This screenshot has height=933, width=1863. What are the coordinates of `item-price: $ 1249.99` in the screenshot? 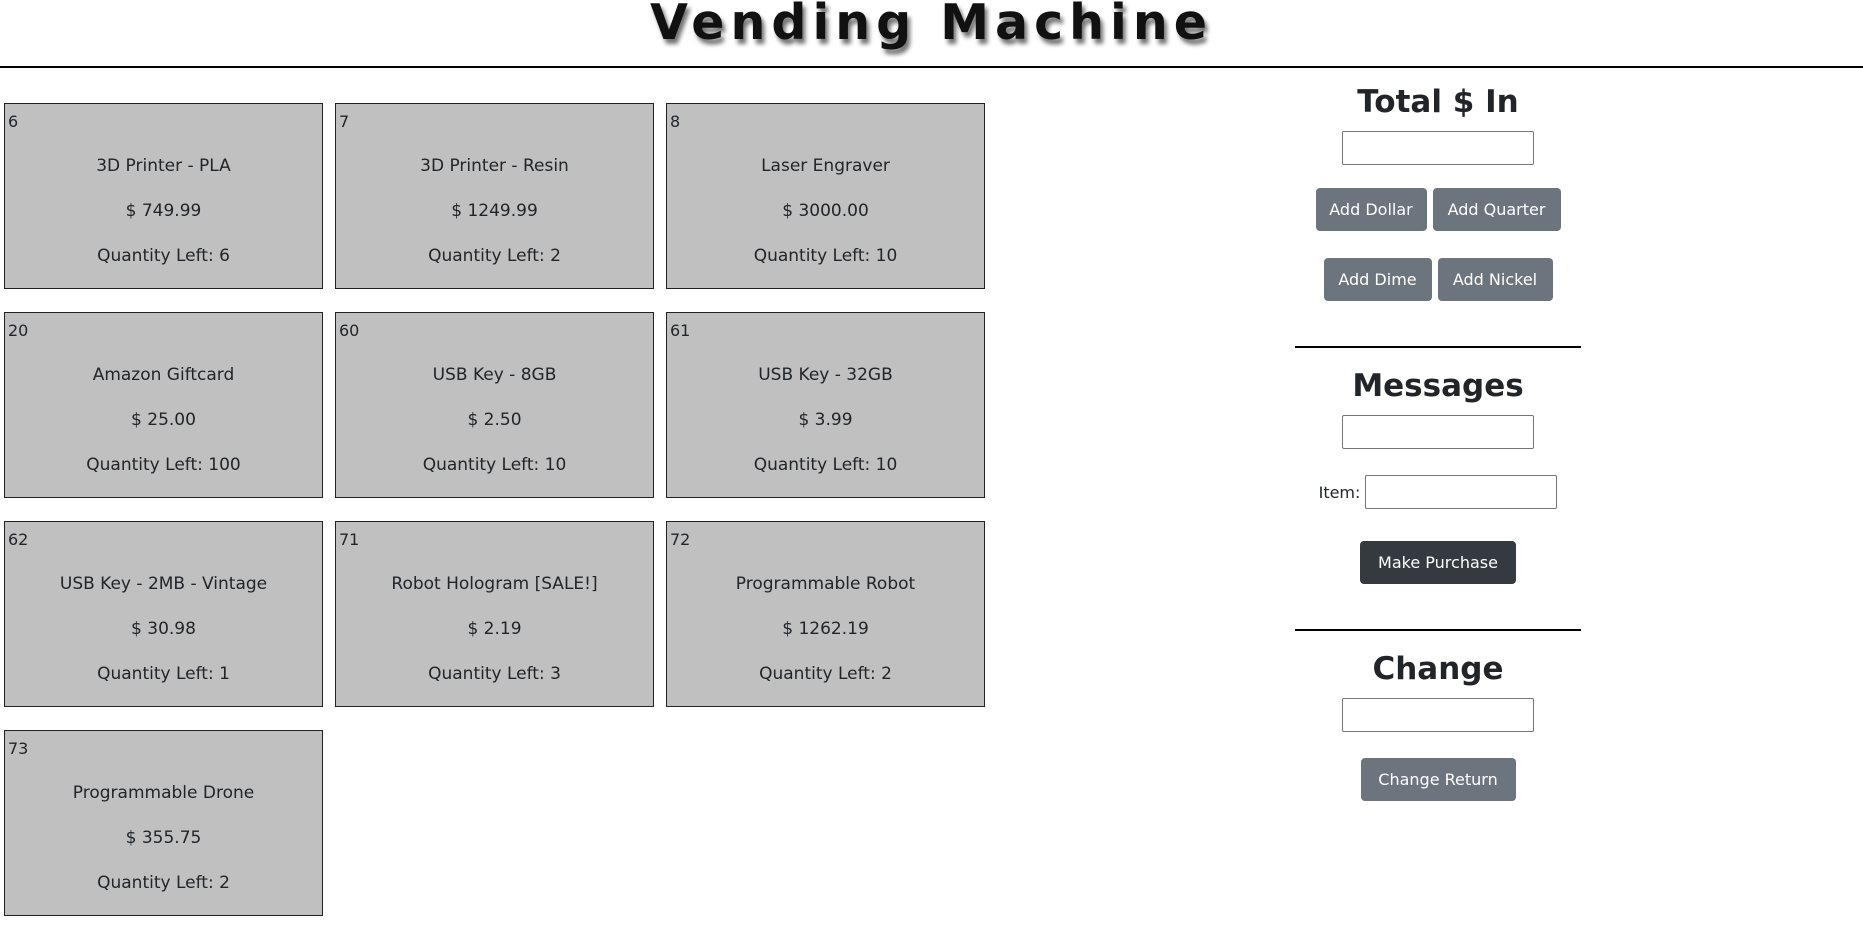 It's located at (494, 211).